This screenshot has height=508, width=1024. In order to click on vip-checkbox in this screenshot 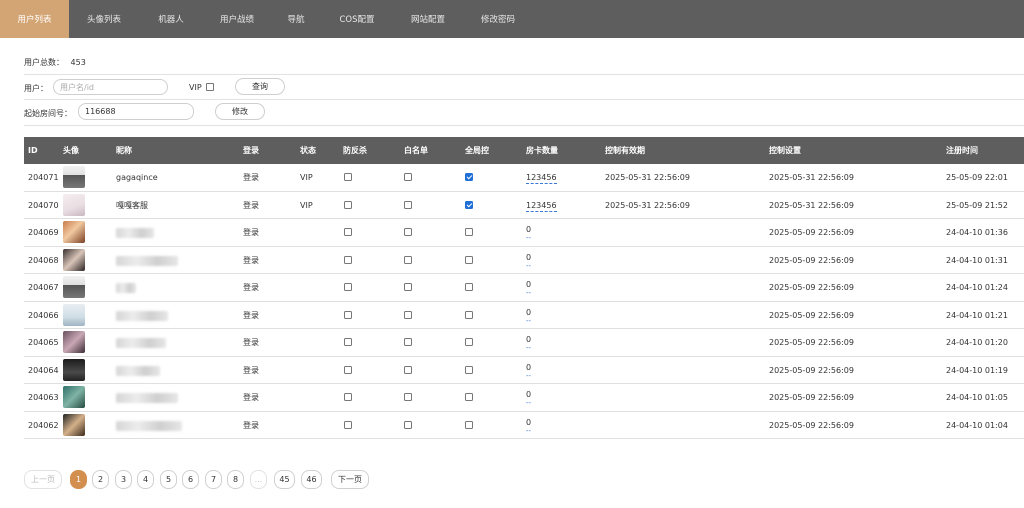, I will do `click(210, 87)`.